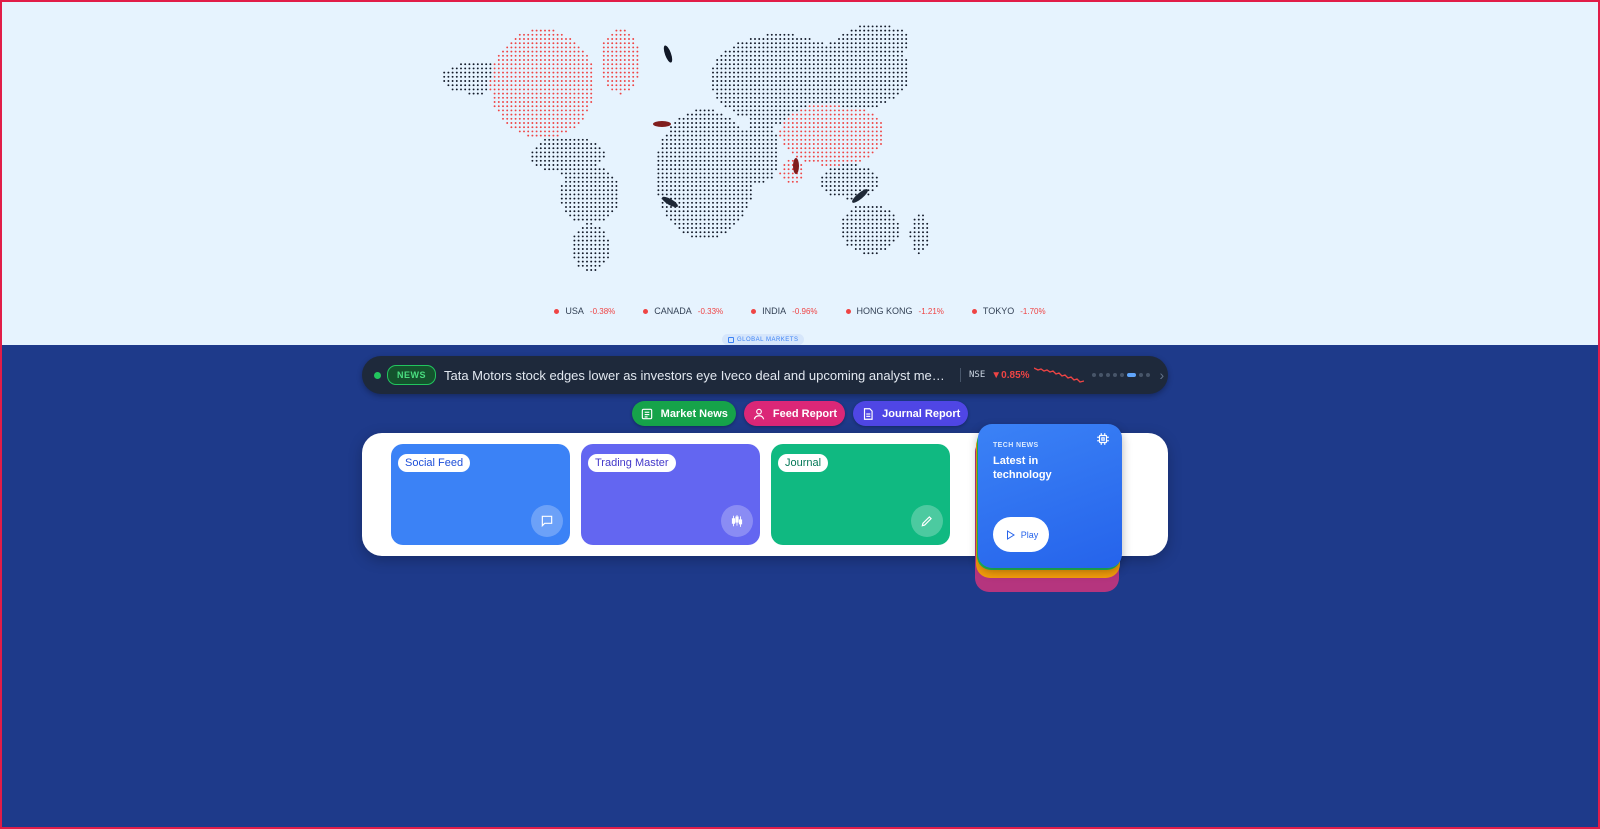 The image size is (1600, 829). What do you see at coordinates (927, 521) in the screenshot?
I see `pencil-icon` at bounding box center [927, 521].